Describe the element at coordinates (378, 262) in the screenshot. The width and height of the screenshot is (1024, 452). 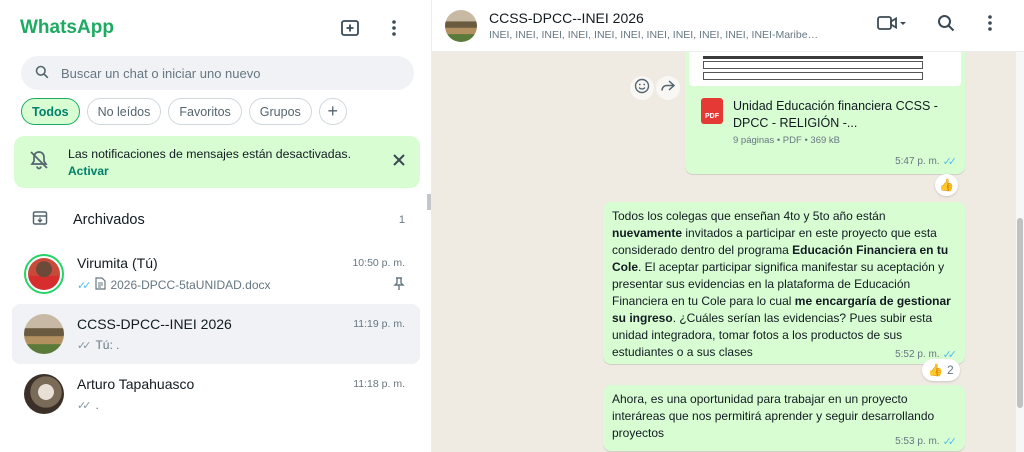
I see `chat-time: 10:50 p. m.` at that location.